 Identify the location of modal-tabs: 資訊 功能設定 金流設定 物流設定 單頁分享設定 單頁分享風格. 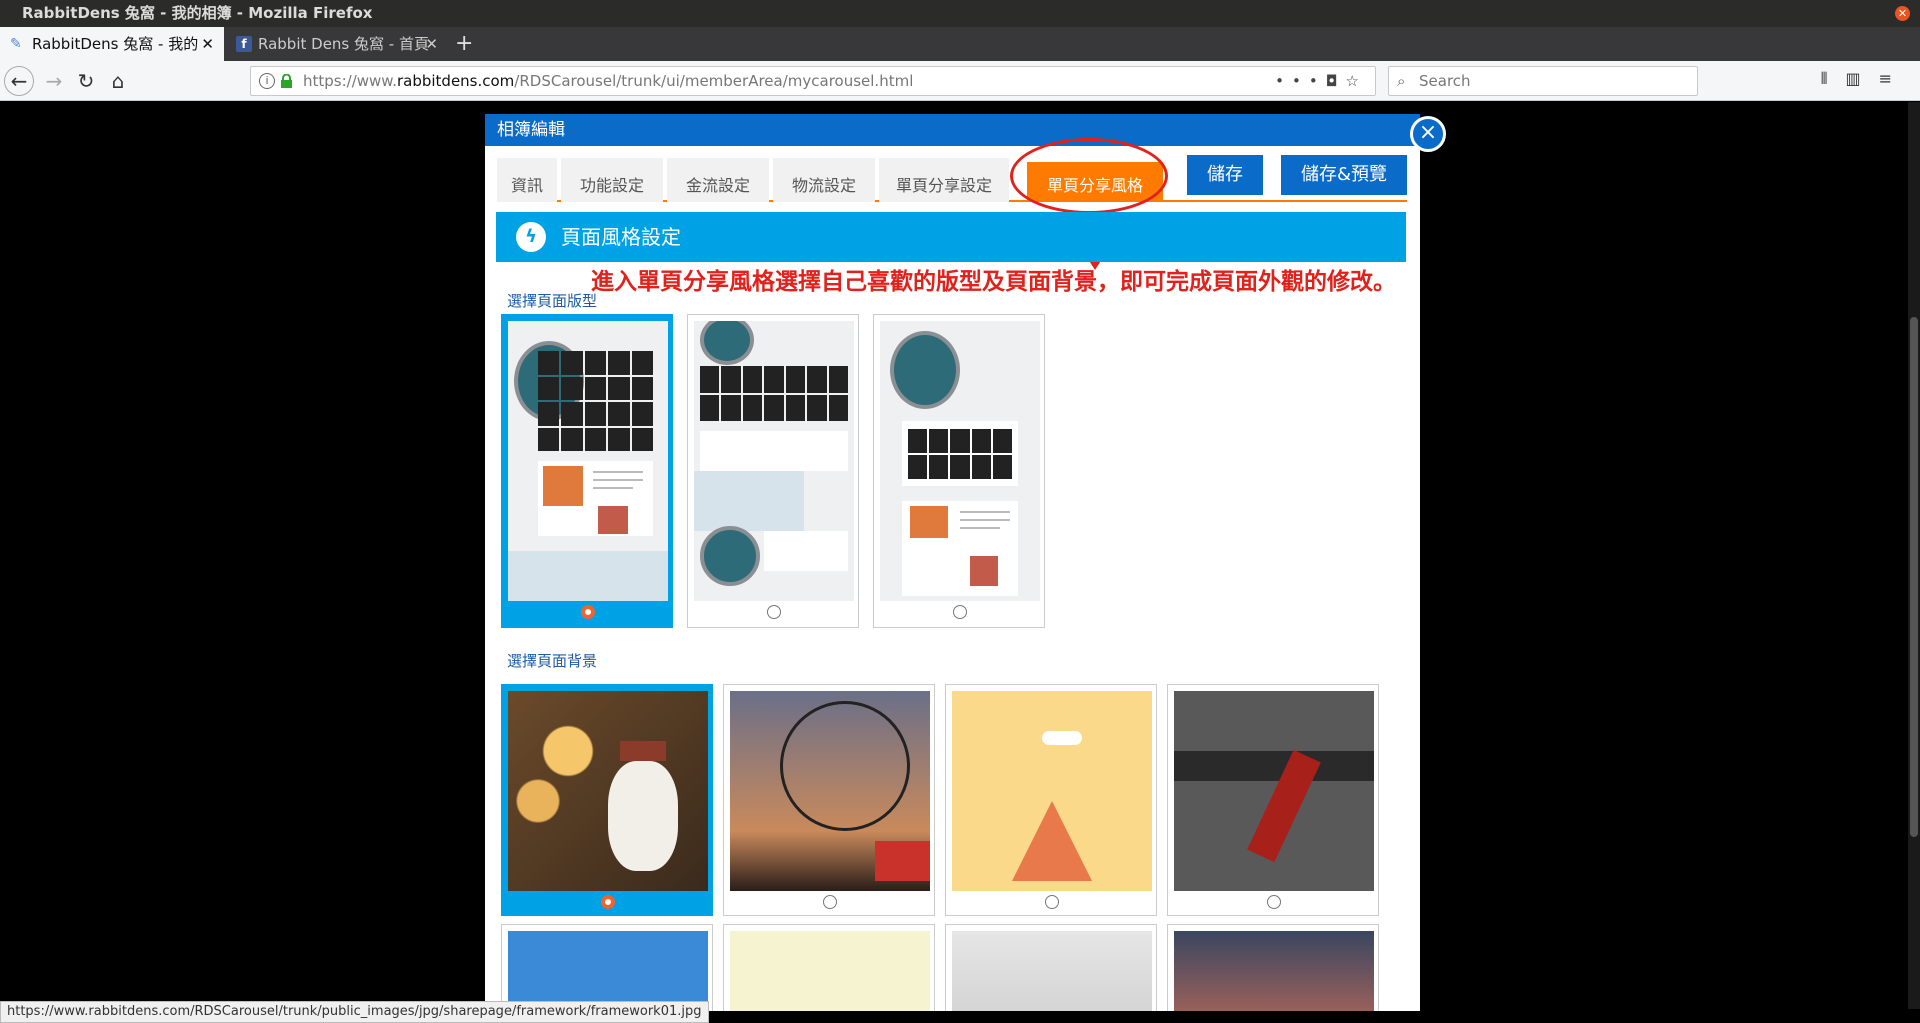
(952, 180).